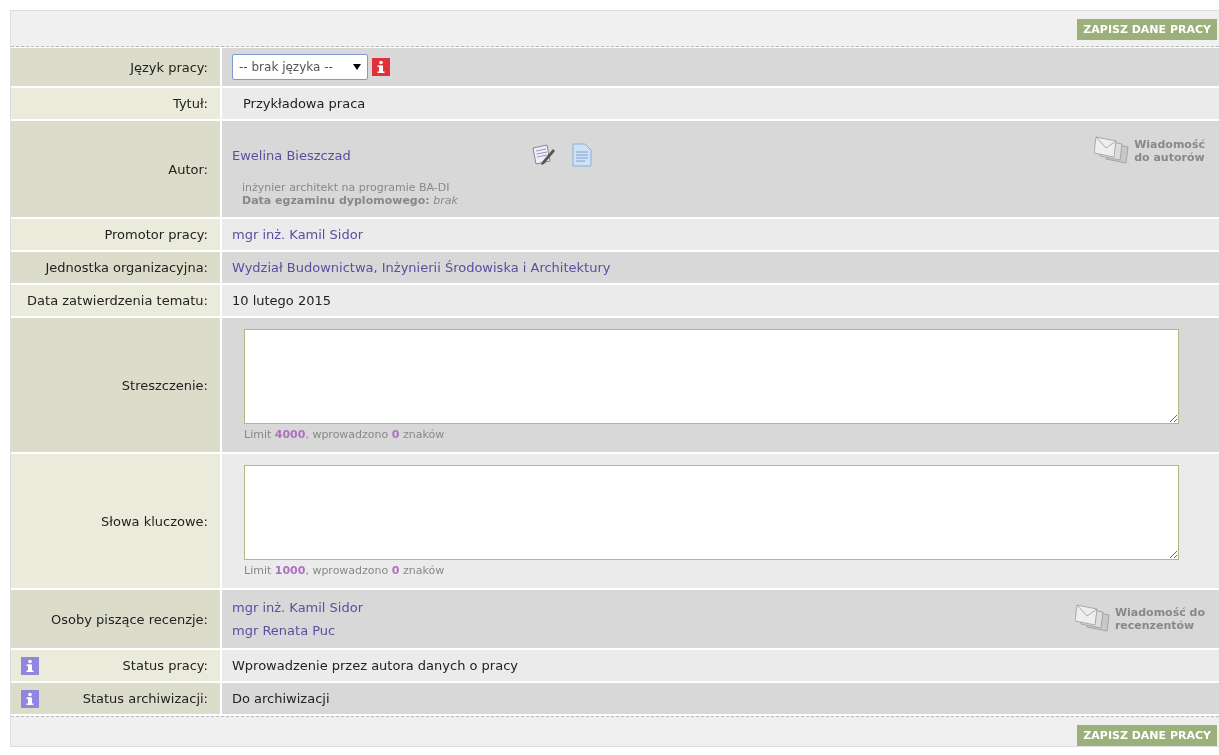 This screenshot has height=755, width=1219. What do you see at coordinates (375, 665) in the screenshot?
I see `field-value: Wprowadzenie przez autora danych o pracy` at bounding box center [375, 665].